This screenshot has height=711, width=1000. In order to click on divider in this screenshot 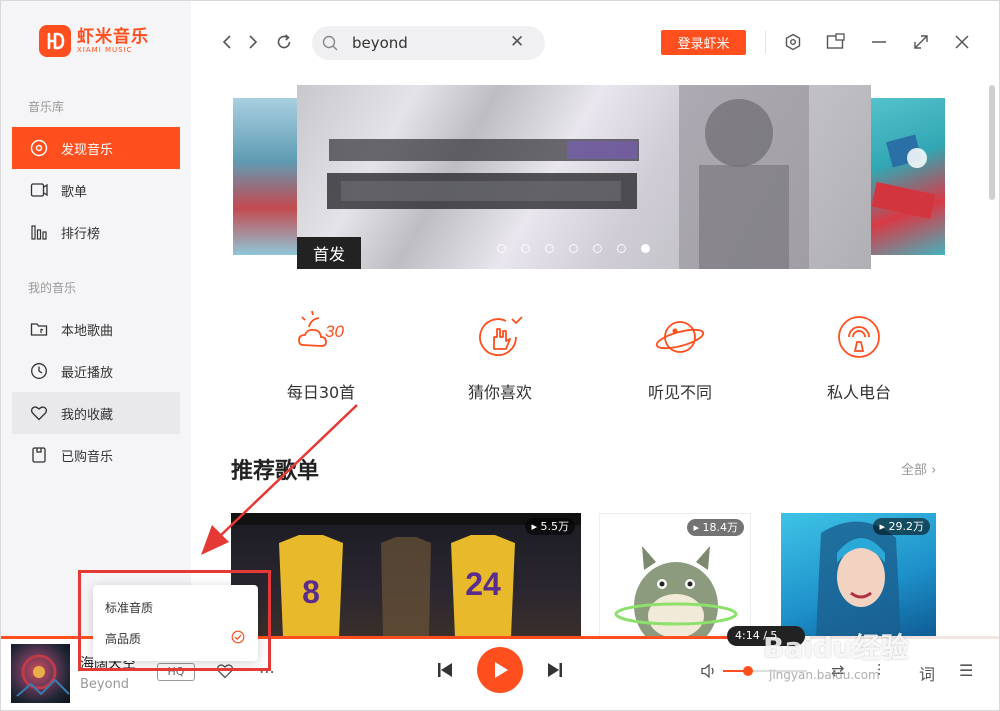, I will do `click(765, 42)`.